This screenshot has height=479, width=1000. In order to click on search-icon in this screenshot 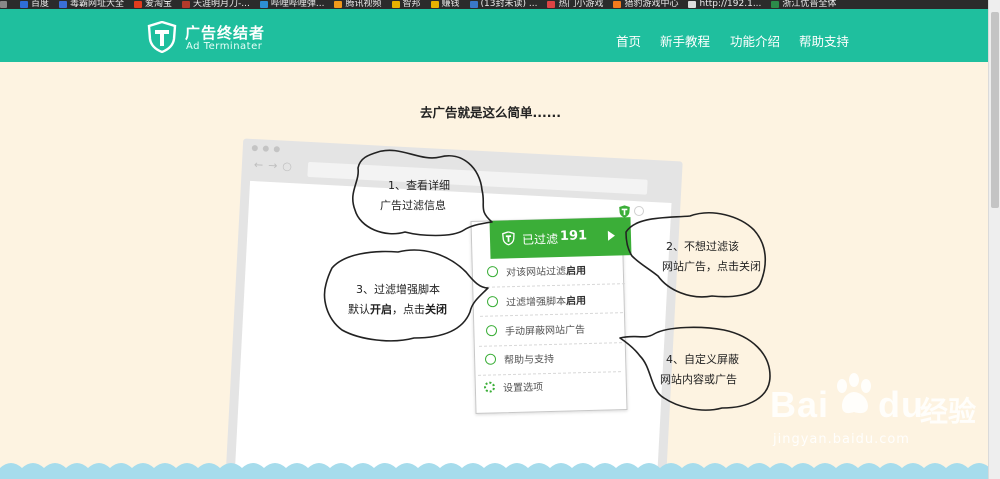, I will do `click(639, 211)`.